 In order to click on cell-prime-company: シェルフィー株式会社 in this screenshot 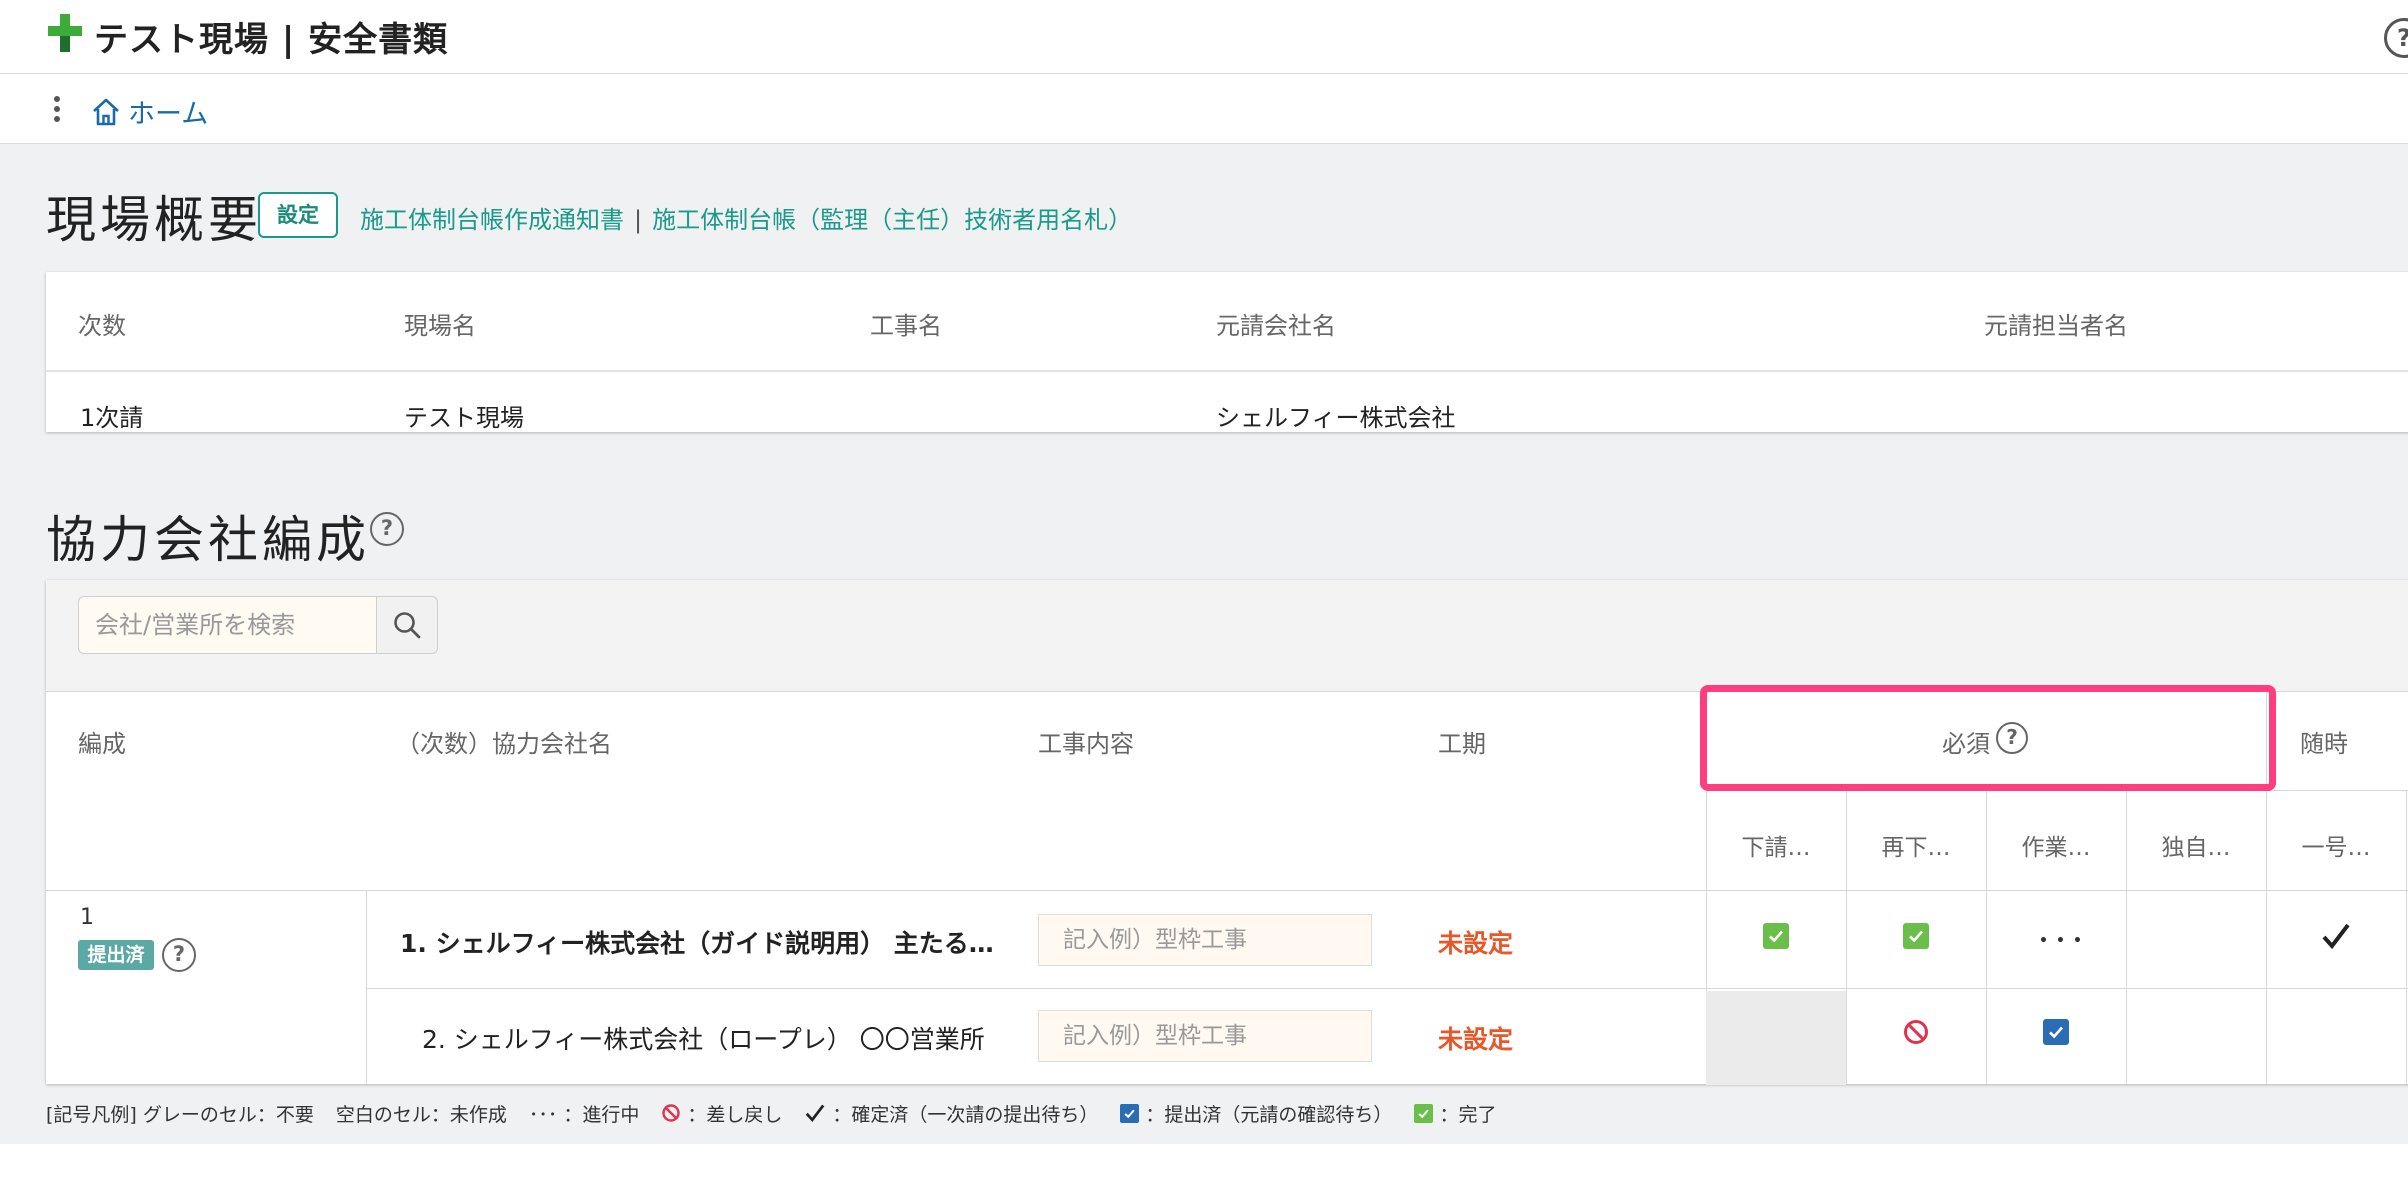, I will do `click(1336, 418)`.